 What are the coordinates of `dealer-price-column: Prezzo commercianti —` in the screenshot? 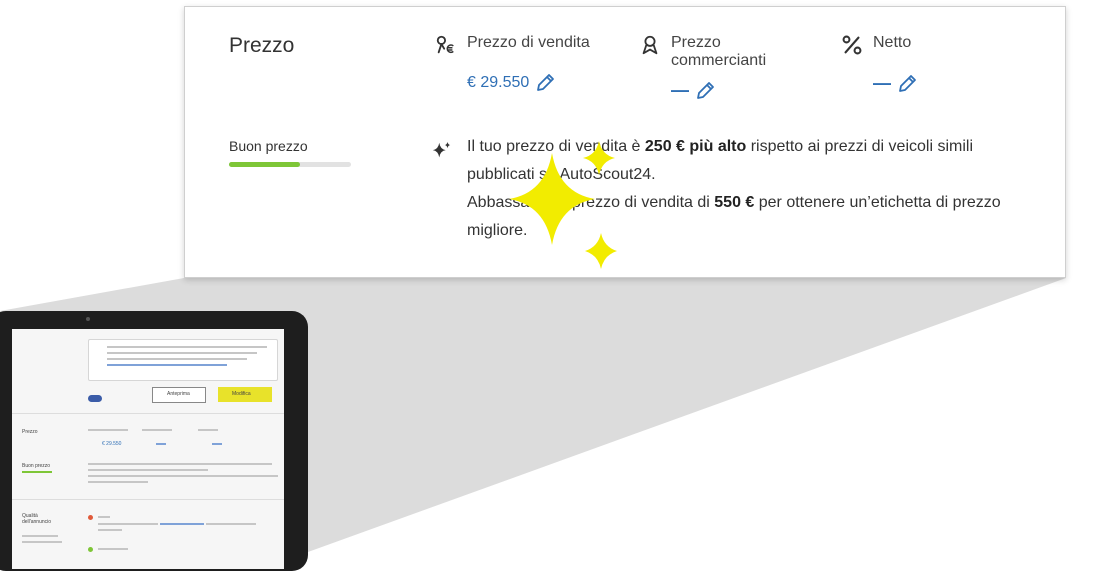 It's located at (702, 67).